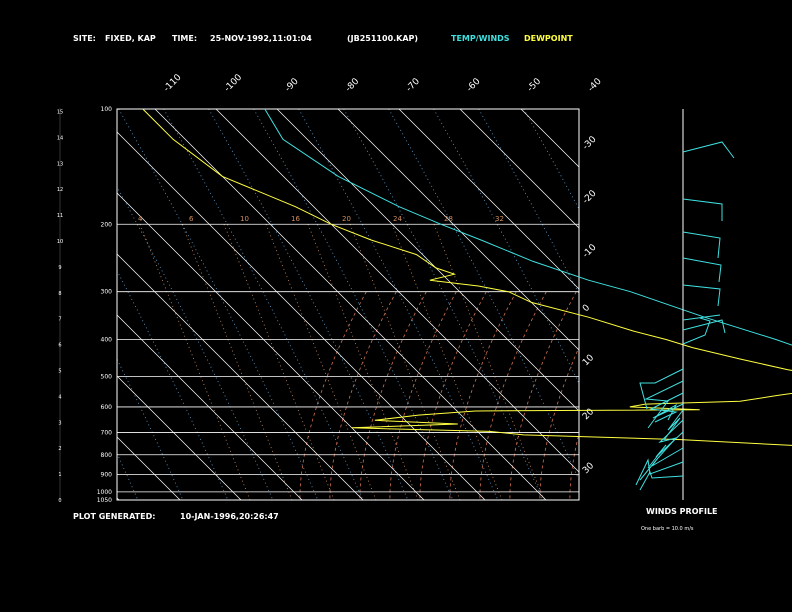 Image resolution: width=792 pixels, height=612 pixels. What do you see at coordinates (480, 38) in the screenshot?
I see `legend-temp-winds: TEMP/WINDS` at bounding box center [480, 38].